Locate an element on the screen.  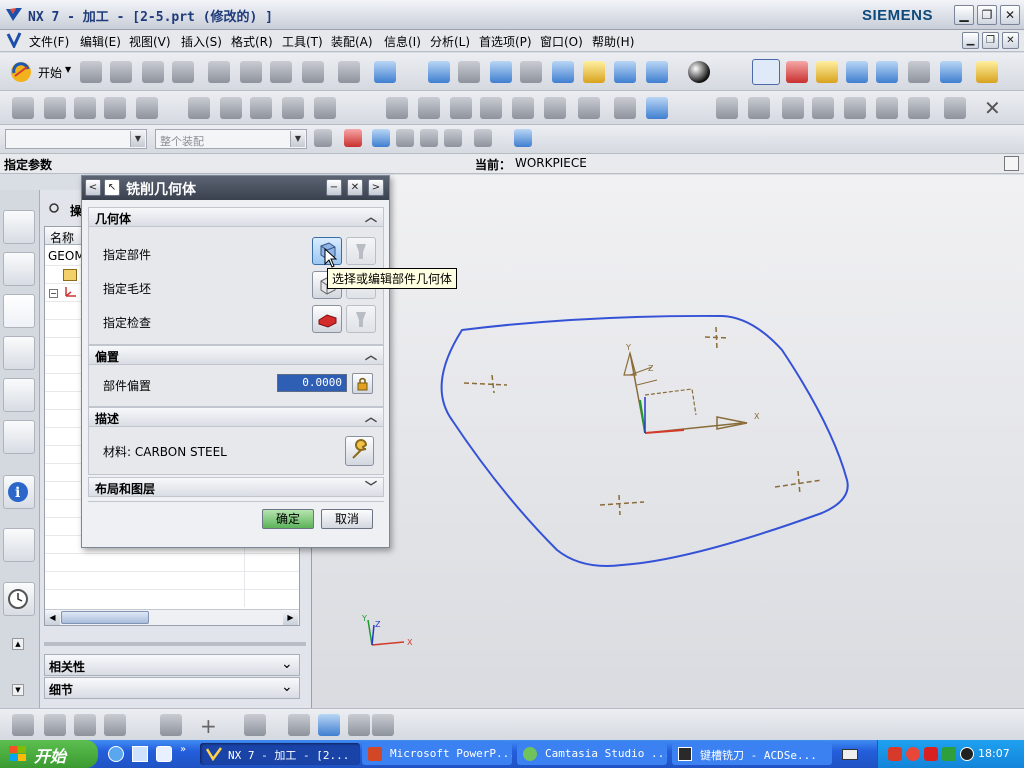
save-icon is located at coordinates (153, 72).